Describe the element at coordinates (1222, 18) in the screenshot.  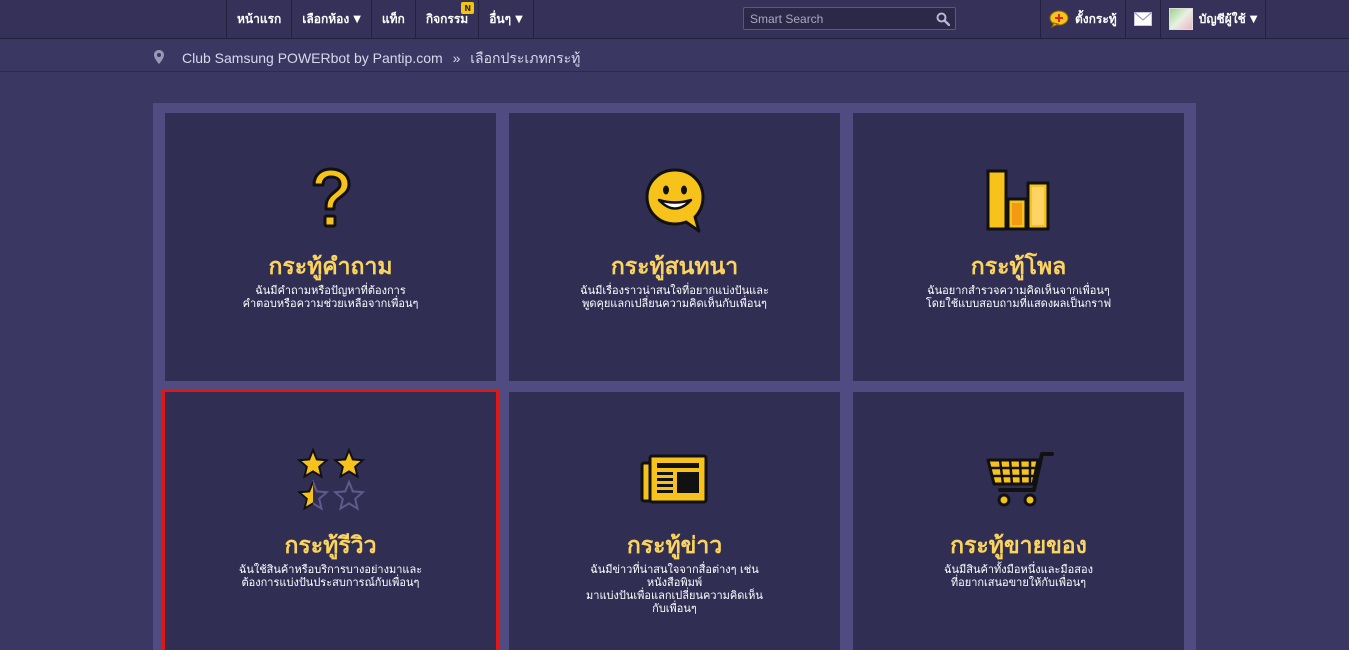
I see `account-label: บัญชีผู้ใช้` at that location.